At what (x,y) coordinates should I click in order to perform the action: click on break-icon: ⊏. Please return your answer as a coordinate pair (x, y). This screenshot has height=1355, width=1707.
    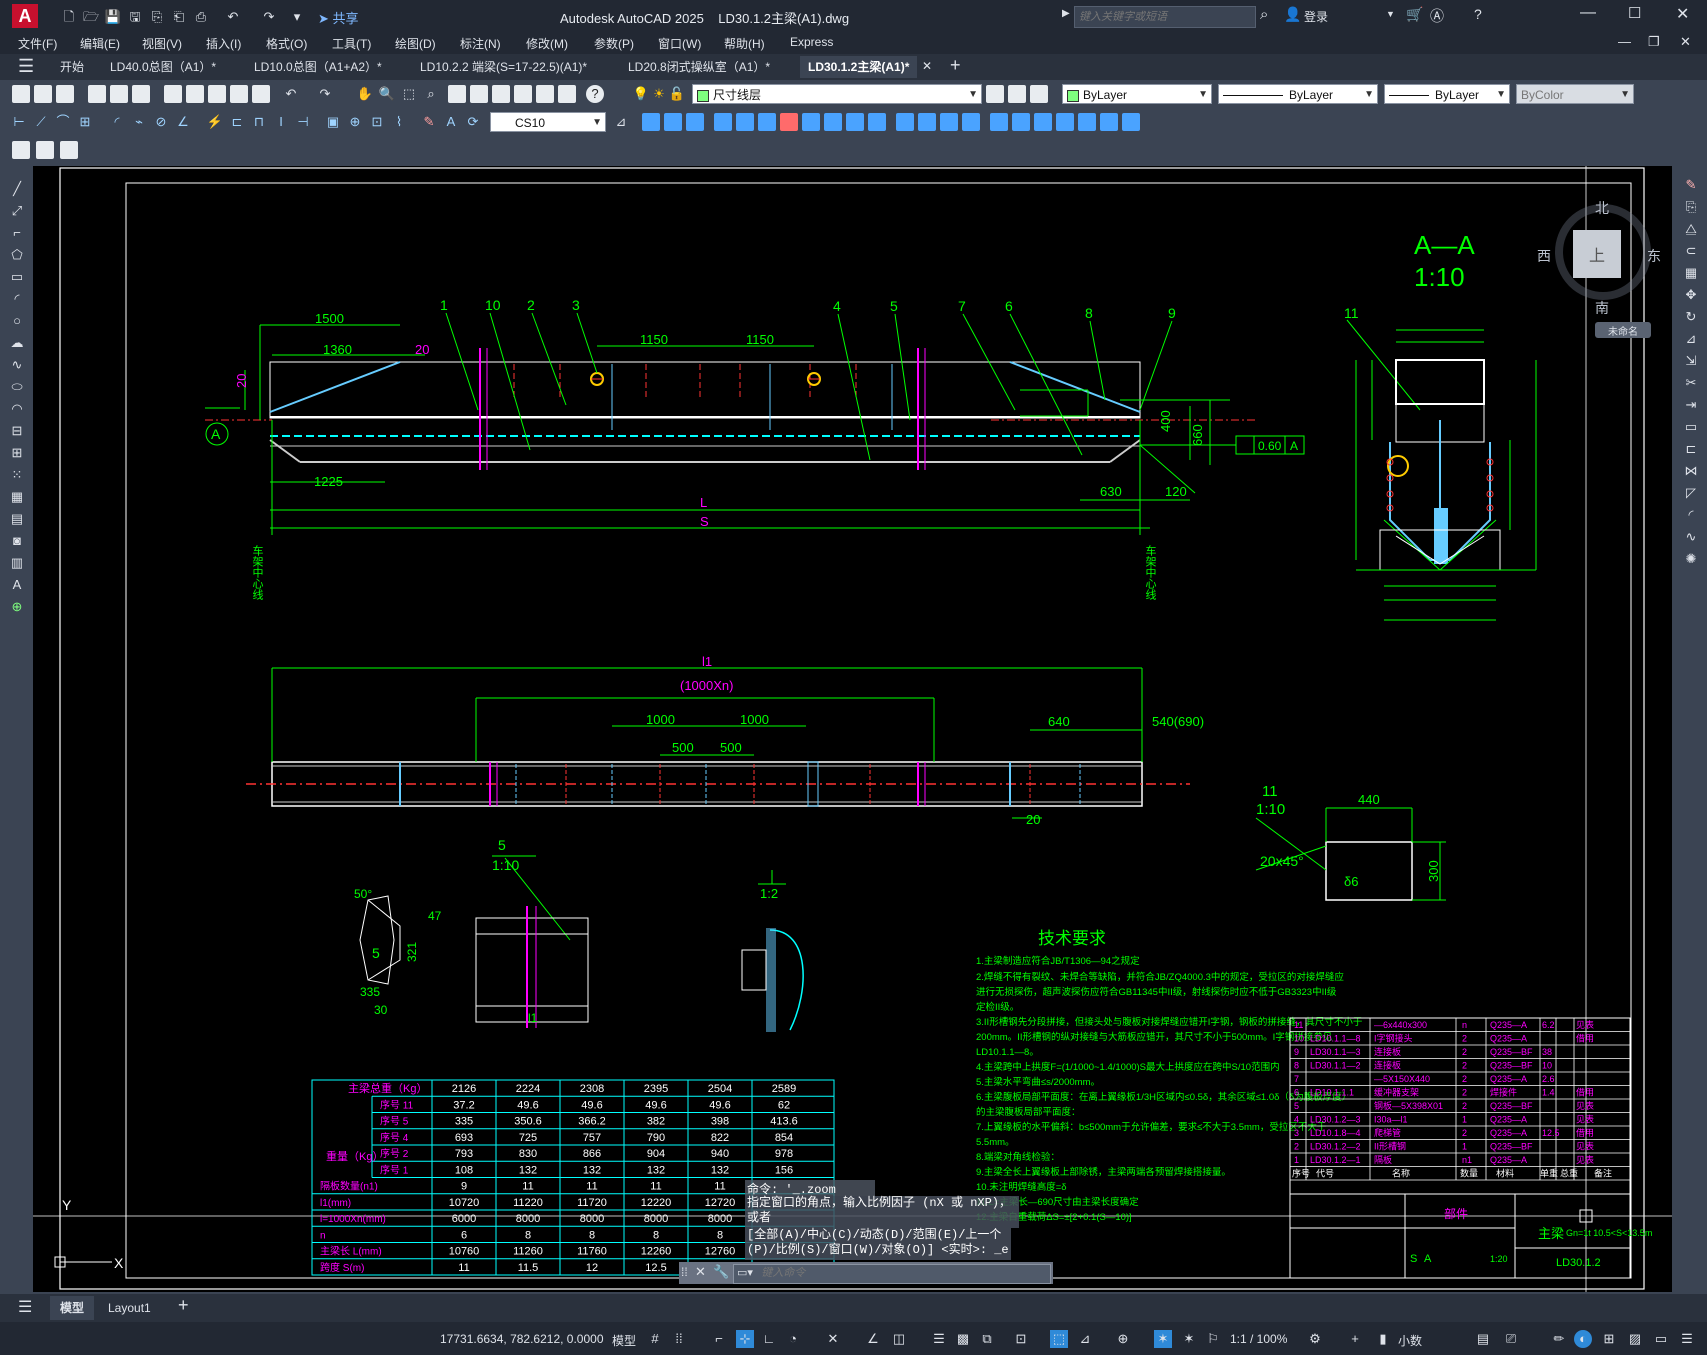
    Looking at the image, I should click on (1691, 449).